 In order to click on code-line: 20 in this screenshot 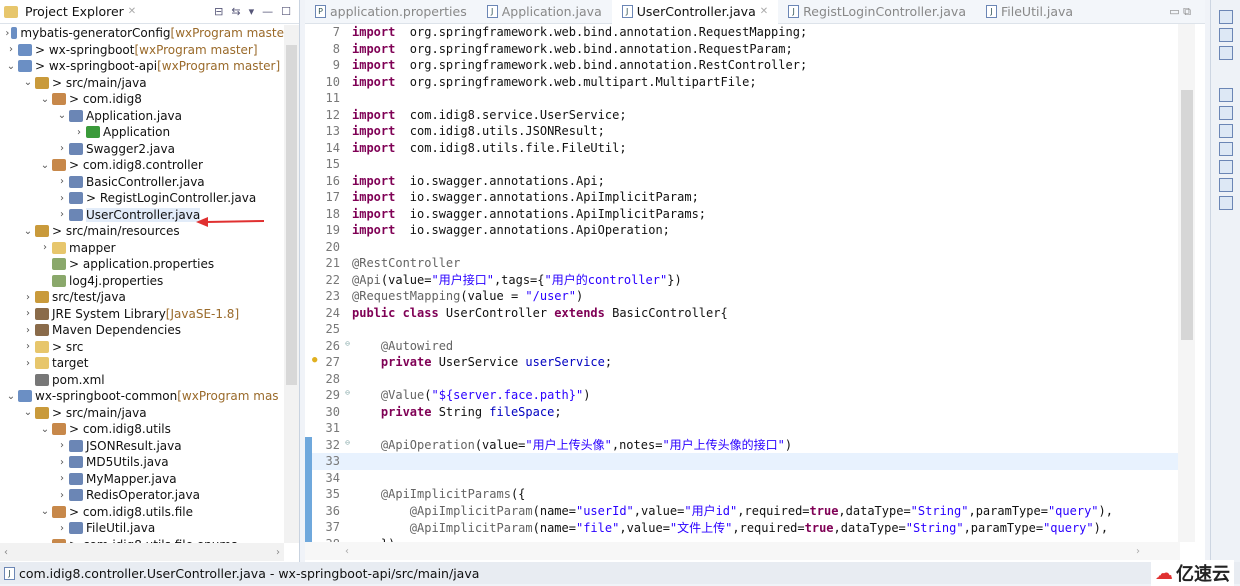, I will do `click(742, 247)`.